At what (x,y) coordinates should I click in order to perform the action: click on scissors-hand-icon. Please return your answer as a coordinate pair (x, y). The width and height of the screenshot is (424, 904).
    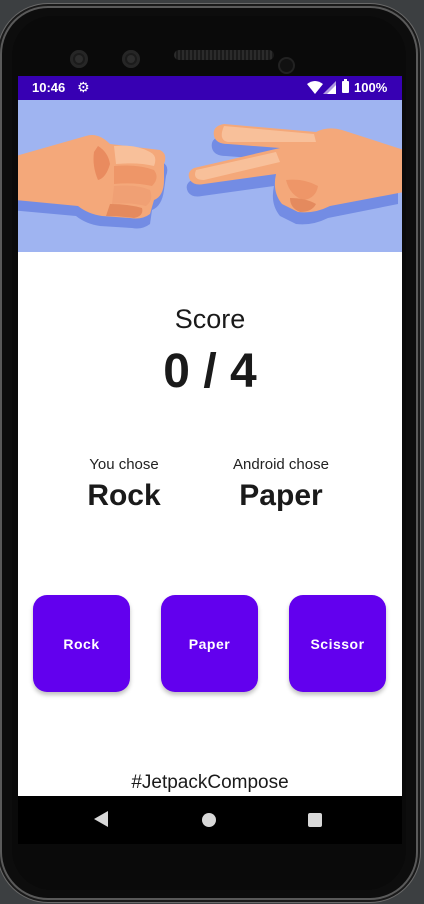
    Looking at the image, I should click on (294, 174).